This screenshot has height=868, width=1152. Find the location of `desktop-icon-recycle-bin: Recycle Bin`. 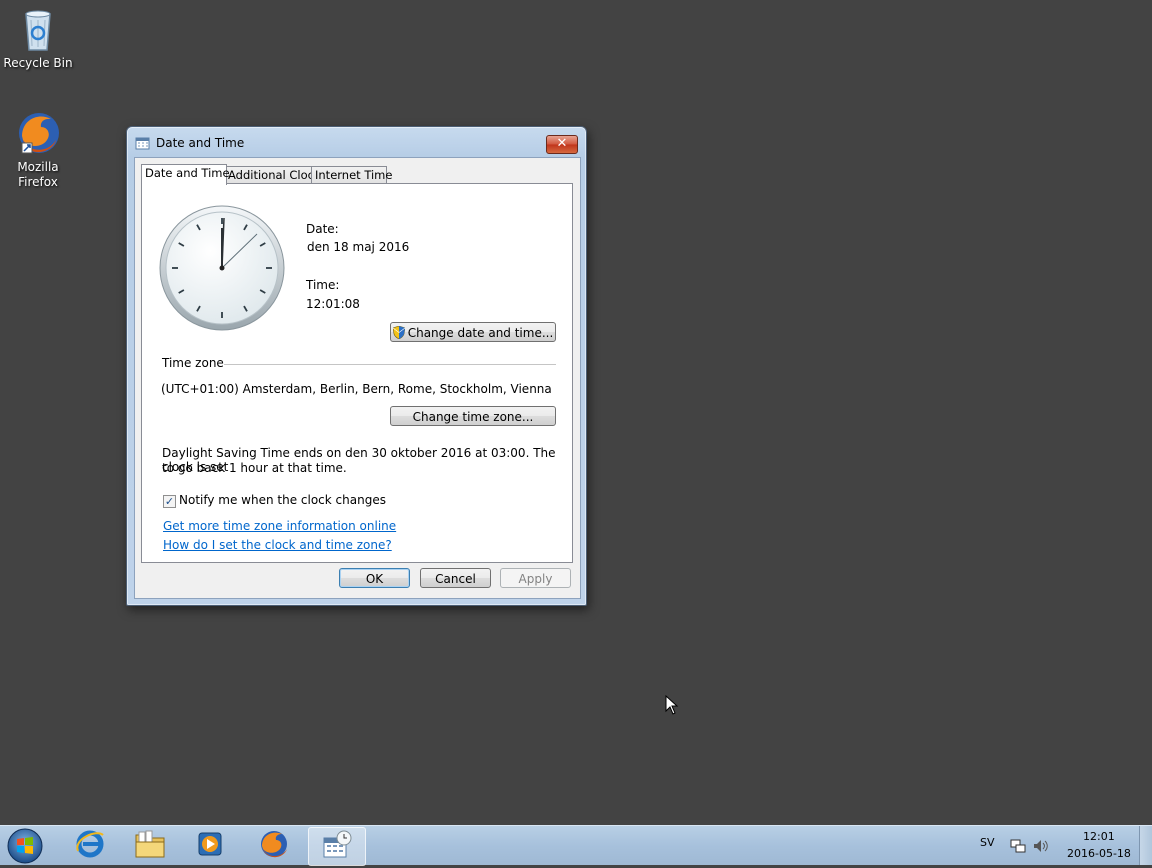

desktop-icon-recycle-bin: Recycle Bin is located at coordinates (38, 38).